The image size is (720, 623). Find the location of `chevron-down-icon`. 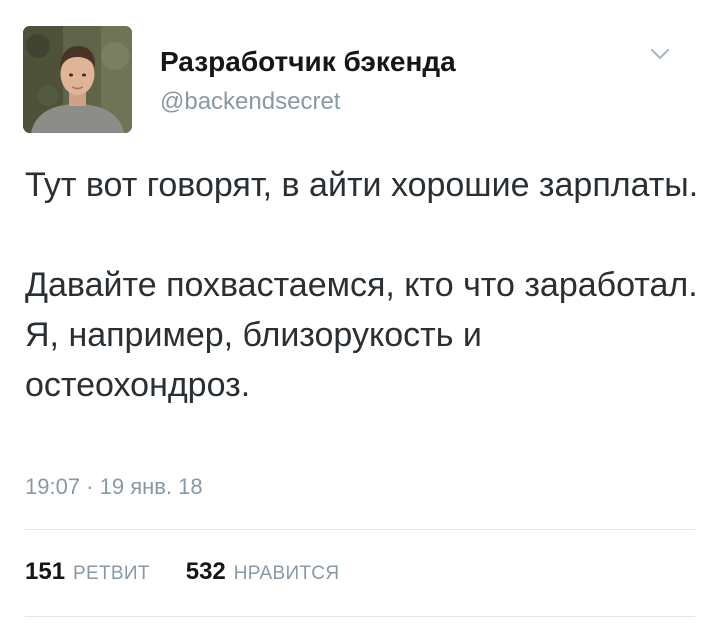

chevron-down-icon is located at coordinates (660, 54).